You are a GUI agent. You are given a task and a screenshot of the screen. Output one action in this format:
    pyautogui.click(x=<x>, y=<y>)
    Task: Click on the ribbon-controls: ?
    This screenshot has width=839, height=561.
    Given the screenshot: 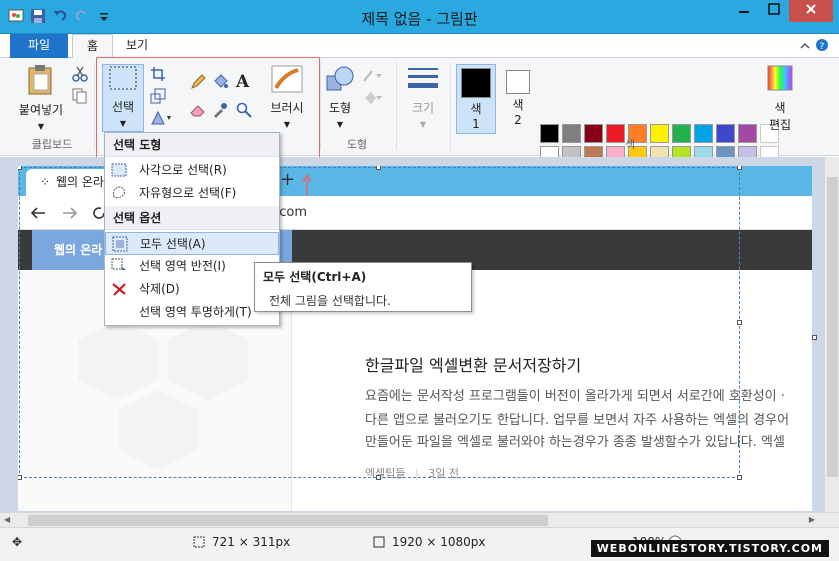 What is the action you would take?
    pyautogui.click(x=814, y=46)
    